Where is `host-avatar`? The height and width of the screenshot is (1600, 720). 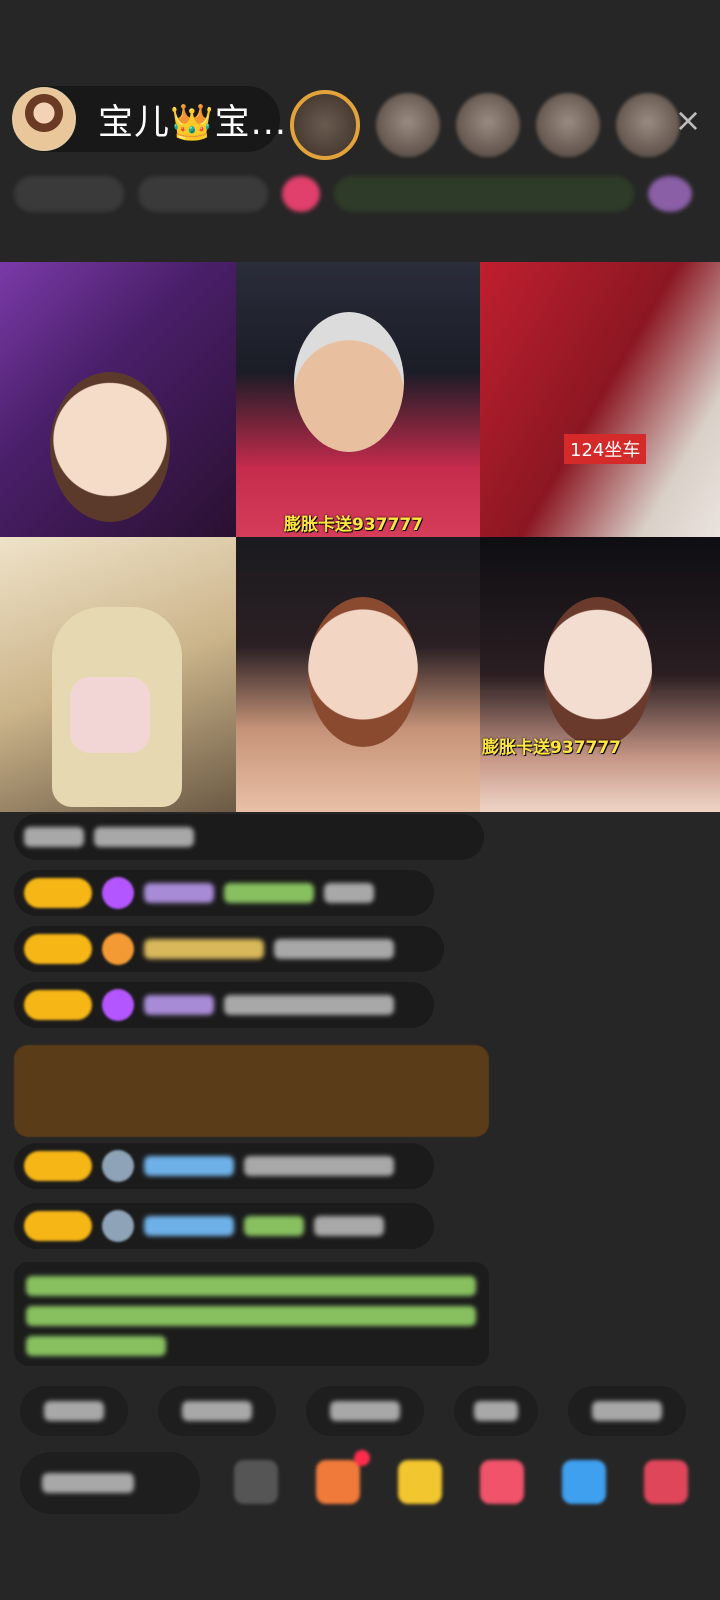 host-avatar is located at coordinates (44, 119).